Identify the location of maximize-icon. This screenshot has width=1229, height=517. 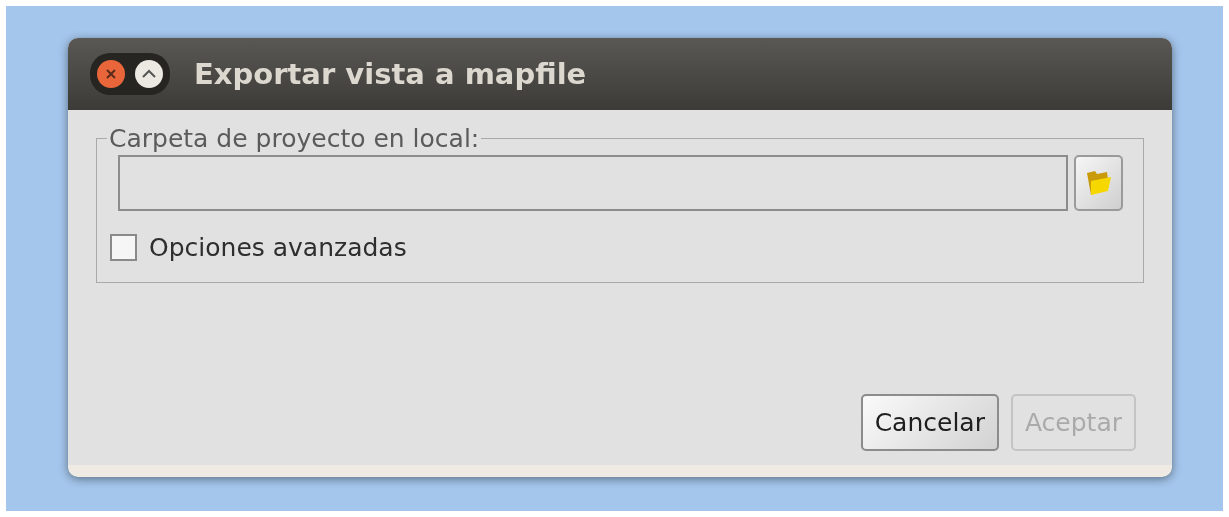
(149, 74).